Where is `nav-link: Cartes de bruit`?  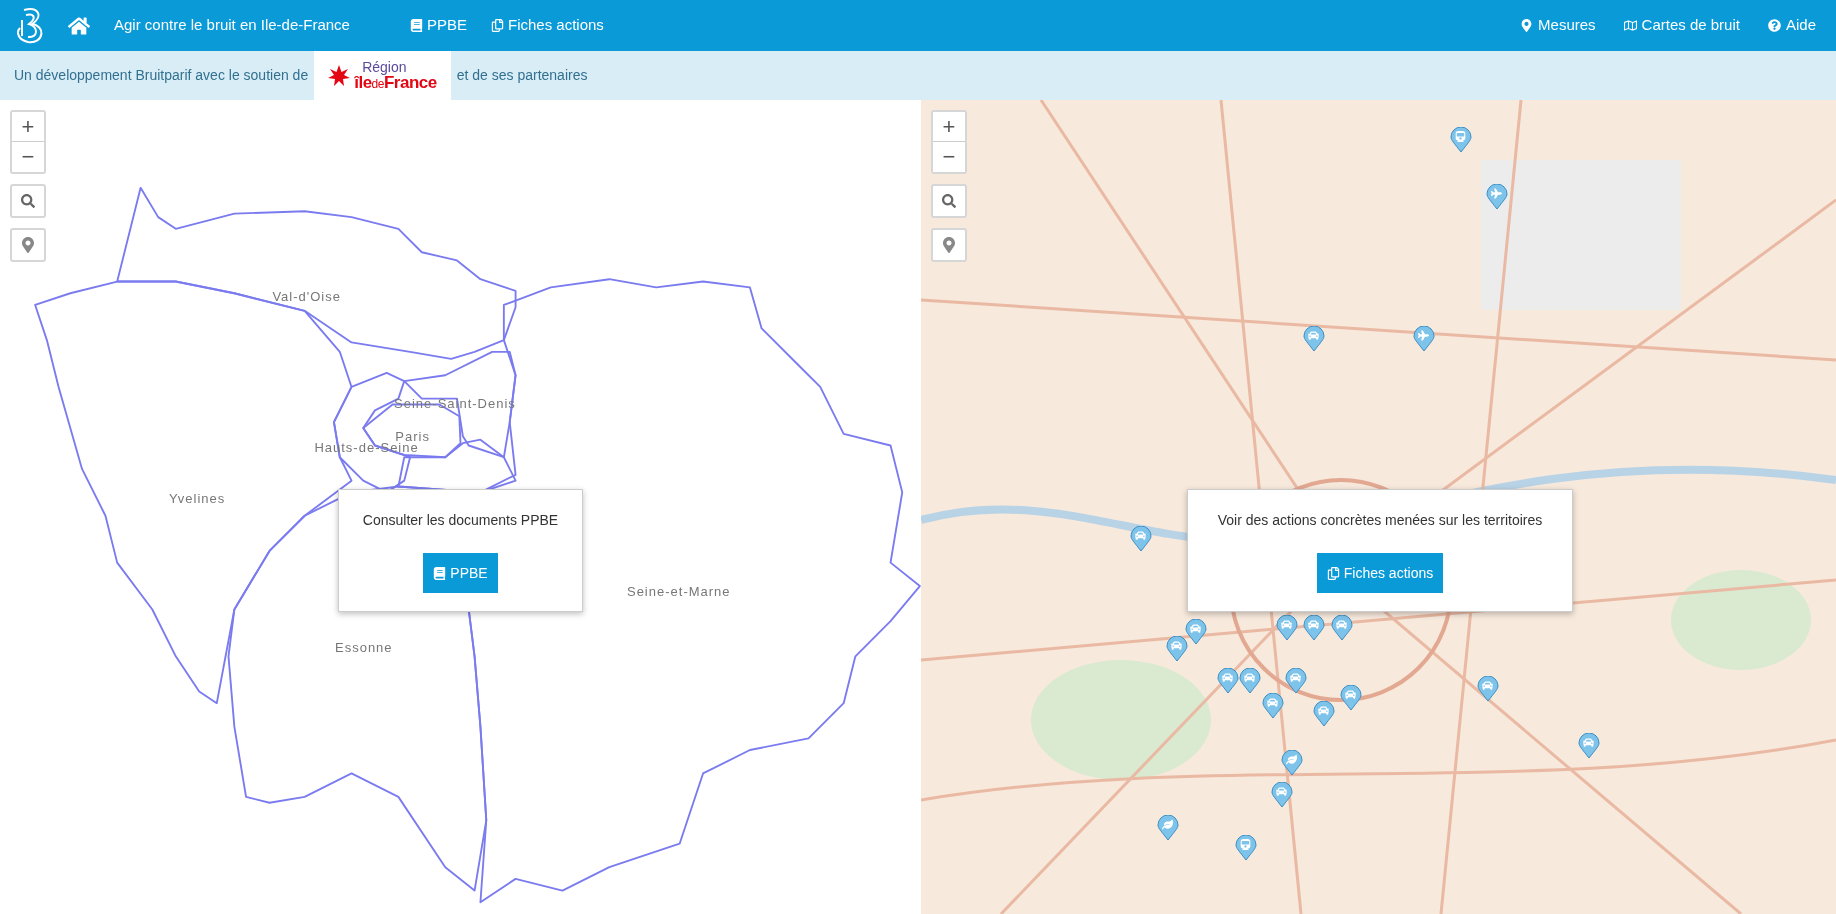 nav-link: Cartes de bruit is located at coordinates (1681, 25).